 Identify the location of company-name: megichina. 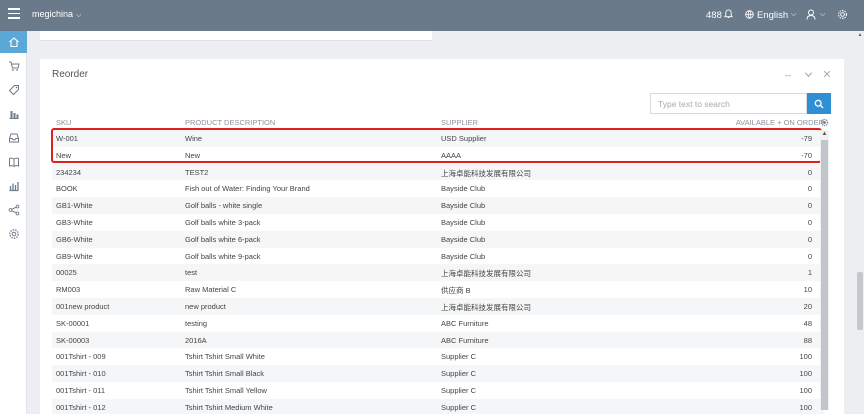
(53, 14).